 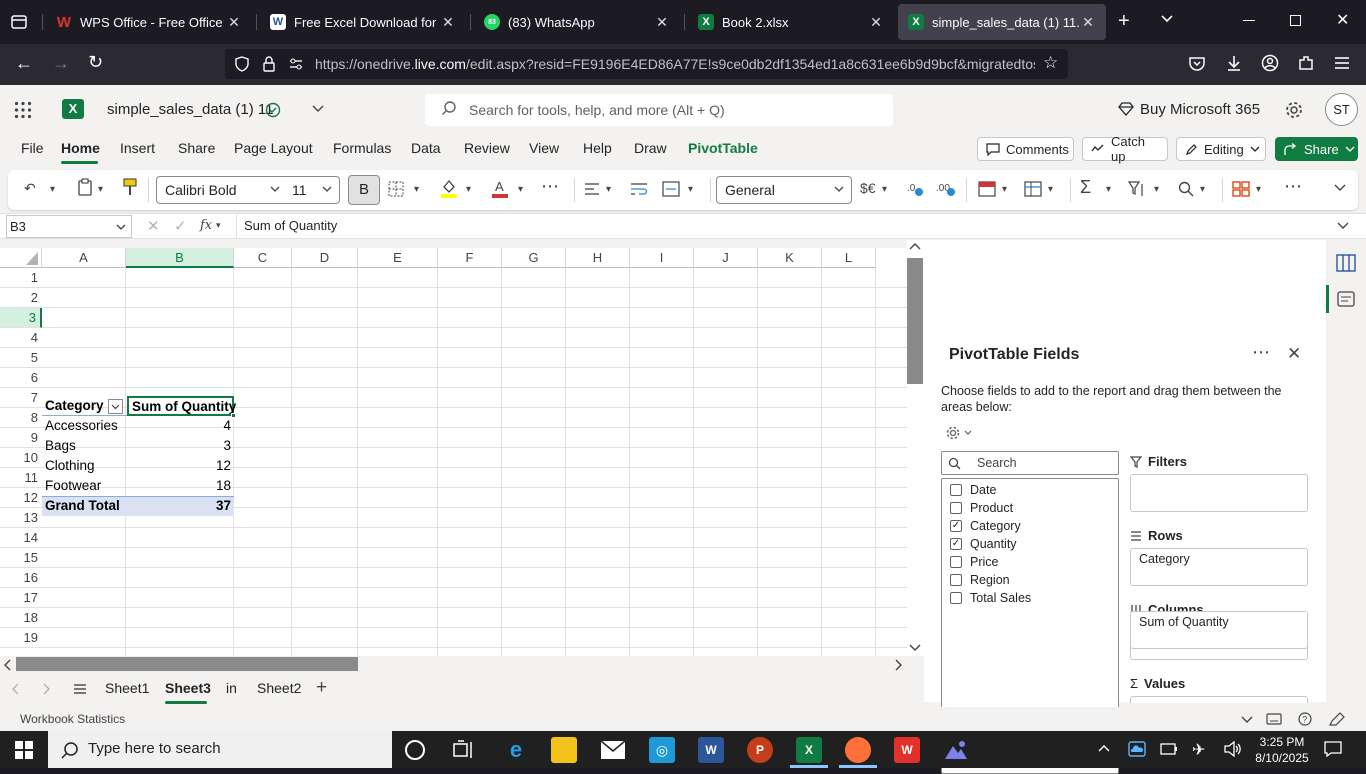 What do you see at coordinates (1219, 567) in the screenshot?
I see `rows-drop-area: Category` at bounding box center [1219, 567].